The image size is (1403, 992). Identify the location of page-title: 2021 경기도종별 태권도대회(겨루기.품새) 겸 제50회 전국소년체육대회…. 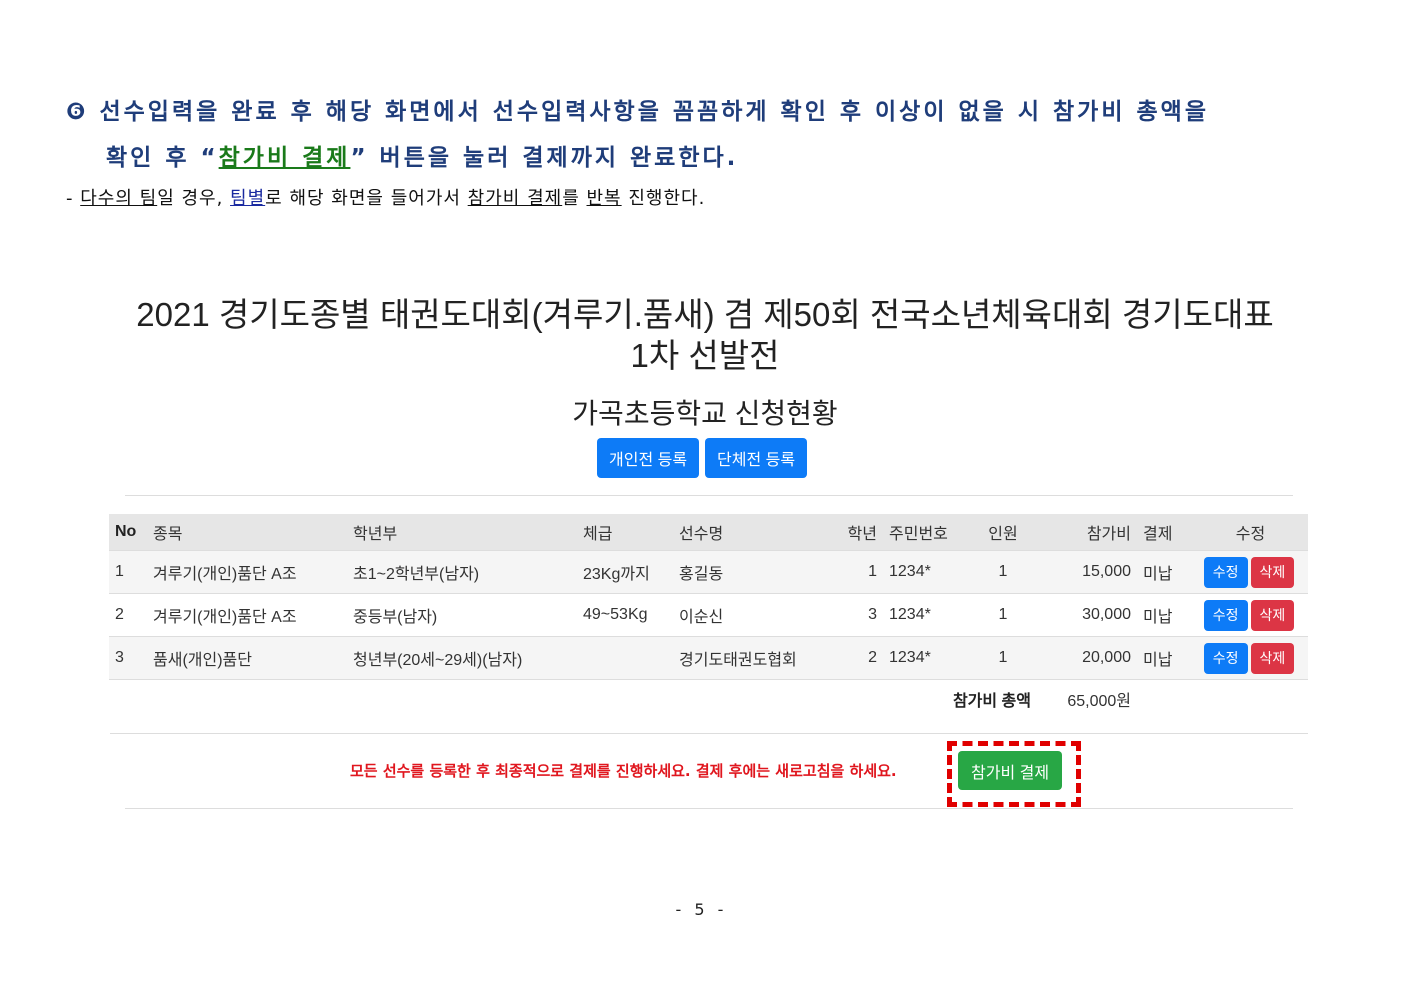
(705, 335).